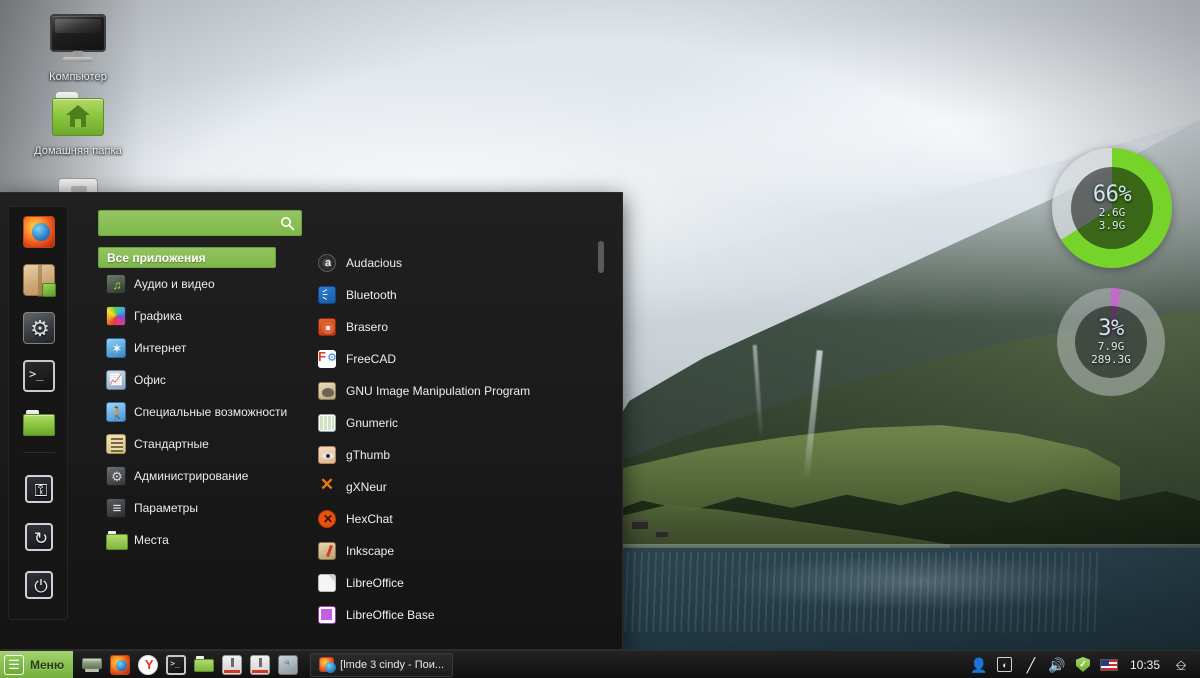 The image size is (1200, 678). Describe the element at coordinates (1005, 664) in the screenshot. I see `tray-screenshot-indicator: ◐` at that location.